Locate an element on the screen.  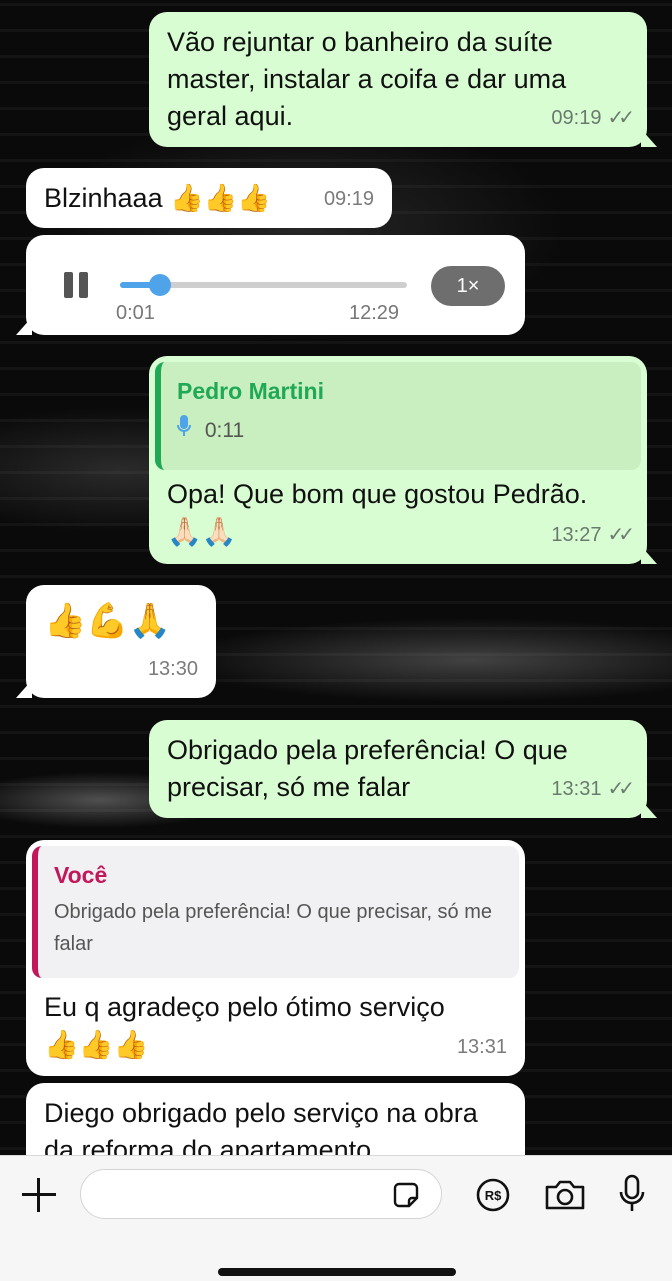
svg-text: R$ is located at coordinates (493, 1195).